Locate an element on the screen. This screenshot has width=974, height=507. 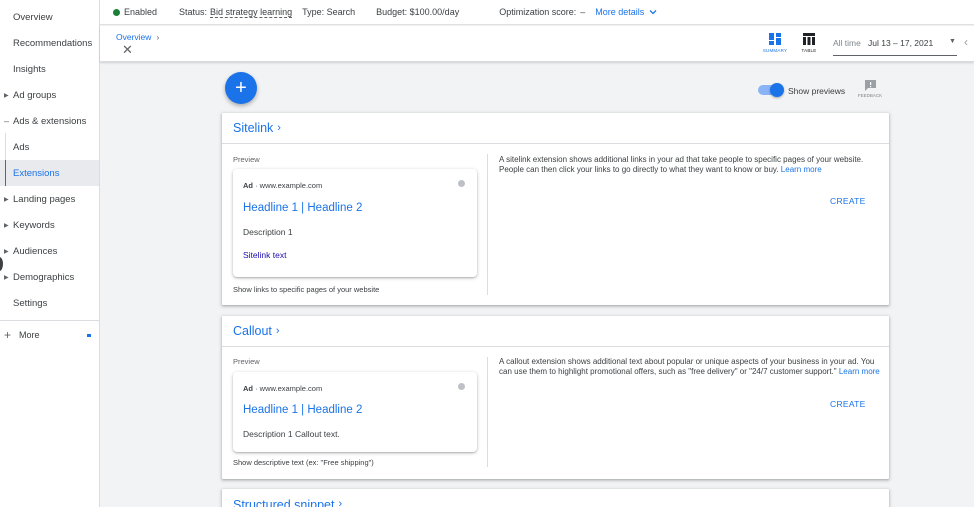
sidebar-item-audiences: ▶ Audiences is located at coordinates (49, 251).